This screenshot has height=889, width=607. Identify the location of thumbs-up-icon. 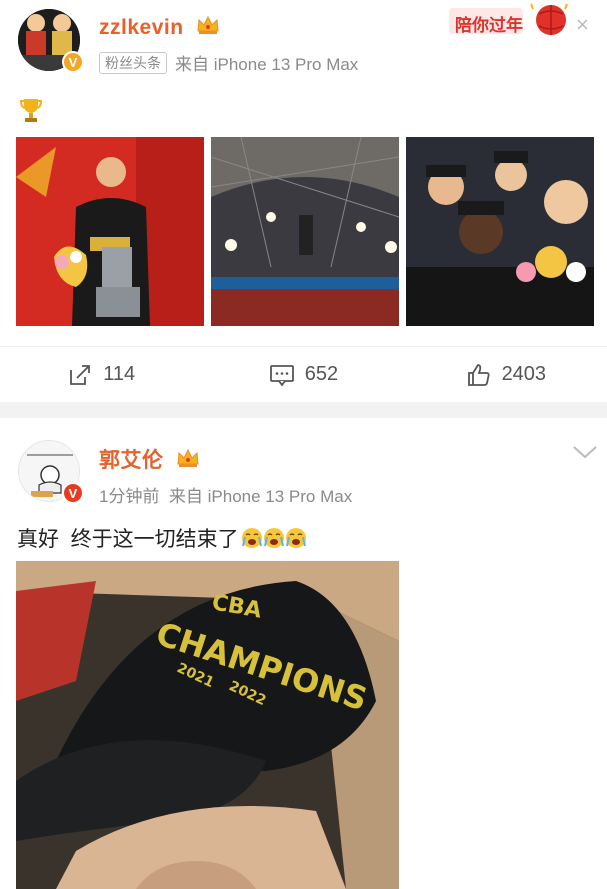
(478, 374).